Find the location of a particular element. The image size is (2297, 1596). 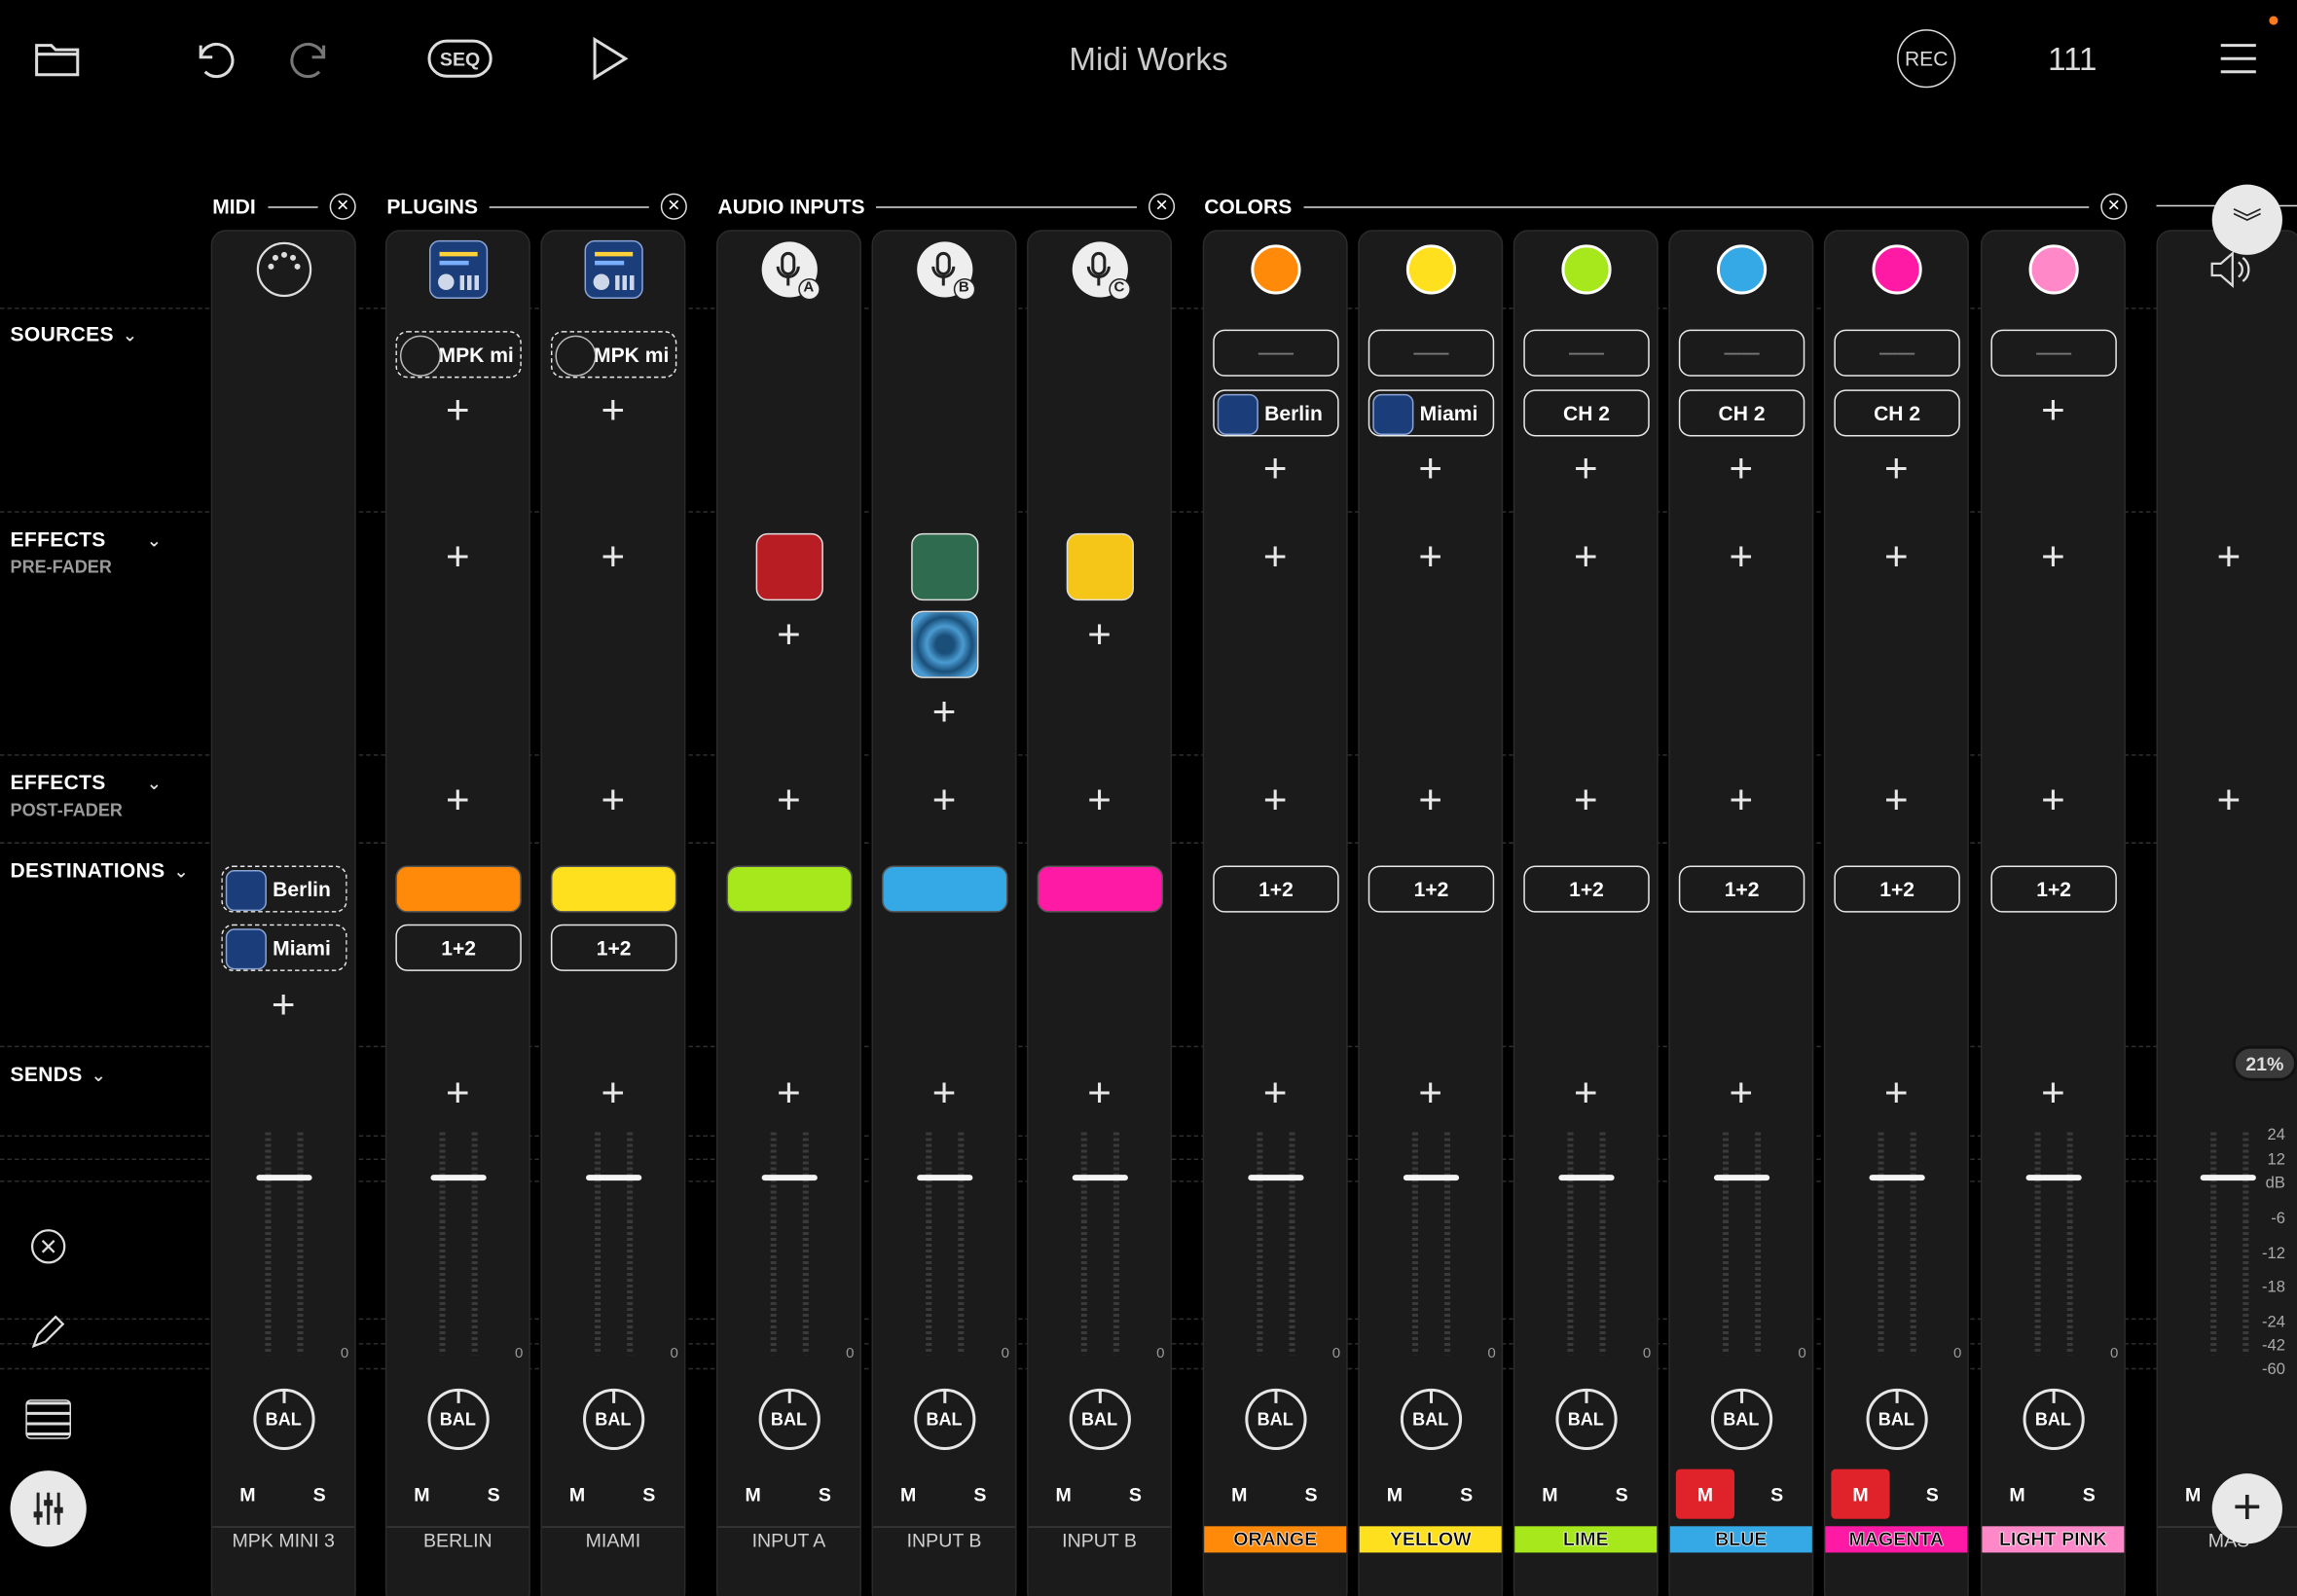

channel-name: ORANGE is located at coordinates (1275, 1540).